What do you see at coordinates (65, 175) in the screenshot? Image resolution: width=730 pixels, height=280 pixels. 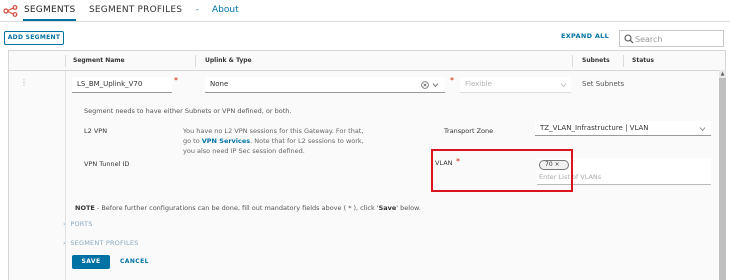 I see `row-divider` at bounding box center [65, 175].